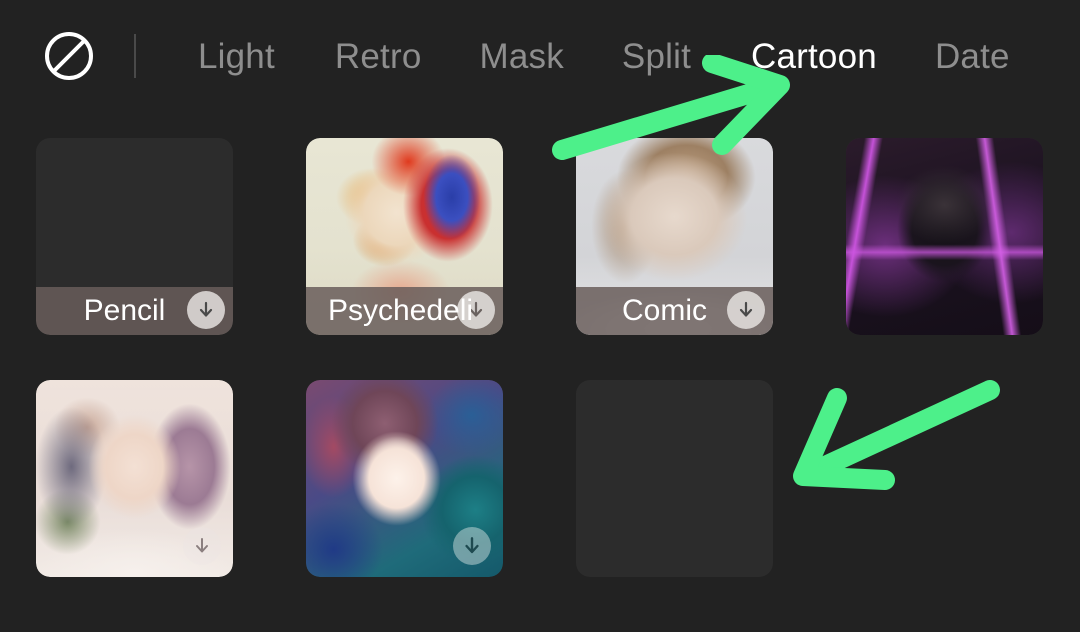 The height and width of the screenshot is (632, 1080). What do you see at coordinates (378, 56) in the screenshot?
I see `tab-retro: Retro` at bounding box center [378, 56].